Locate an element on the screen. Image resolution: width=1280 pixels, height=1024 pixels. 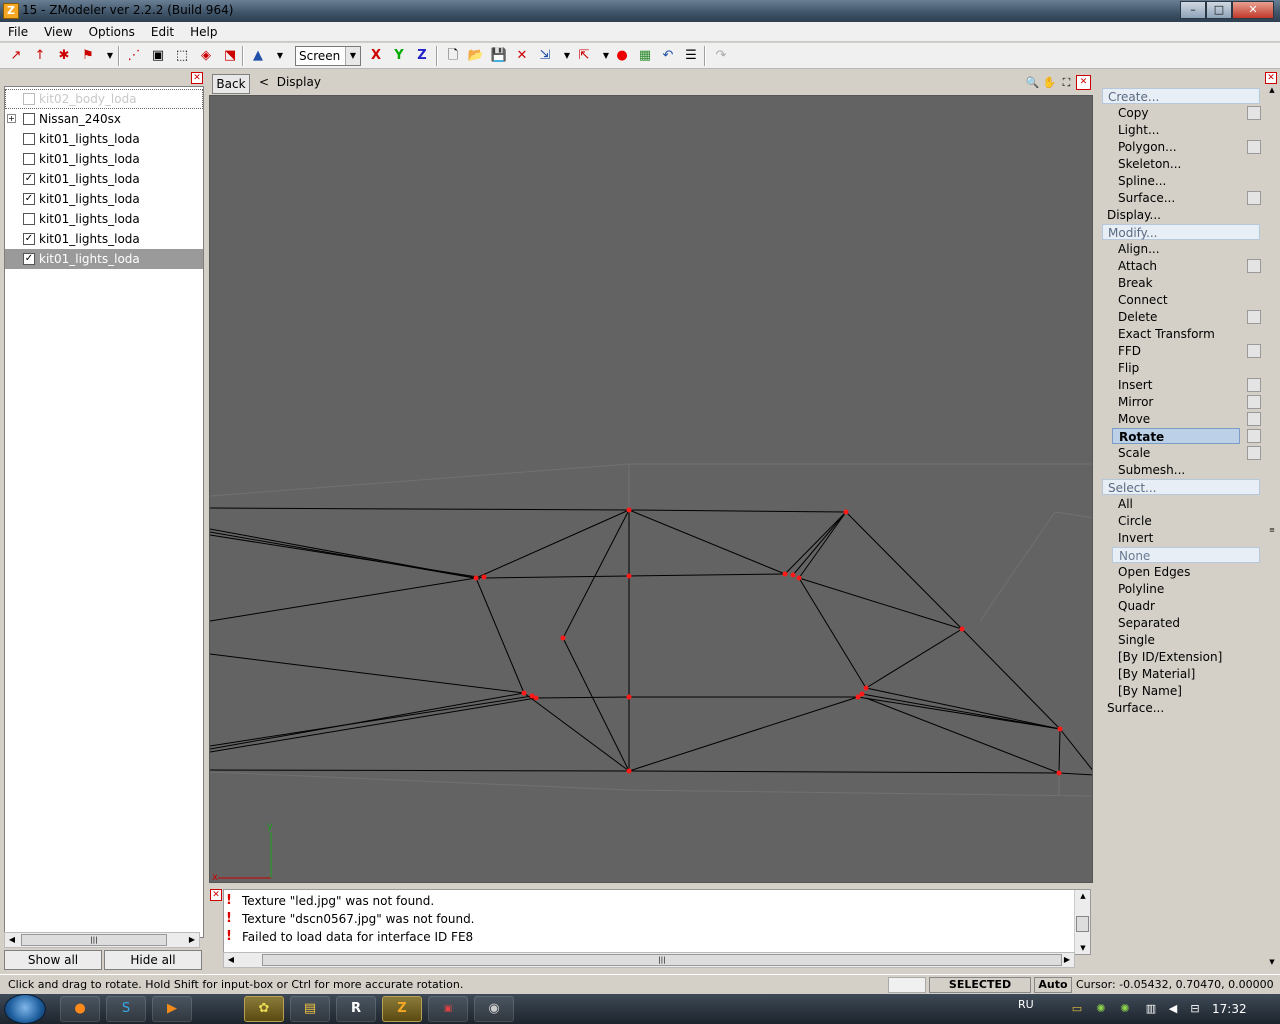
maximize-button: □ is located at coordinates (1219, 10).